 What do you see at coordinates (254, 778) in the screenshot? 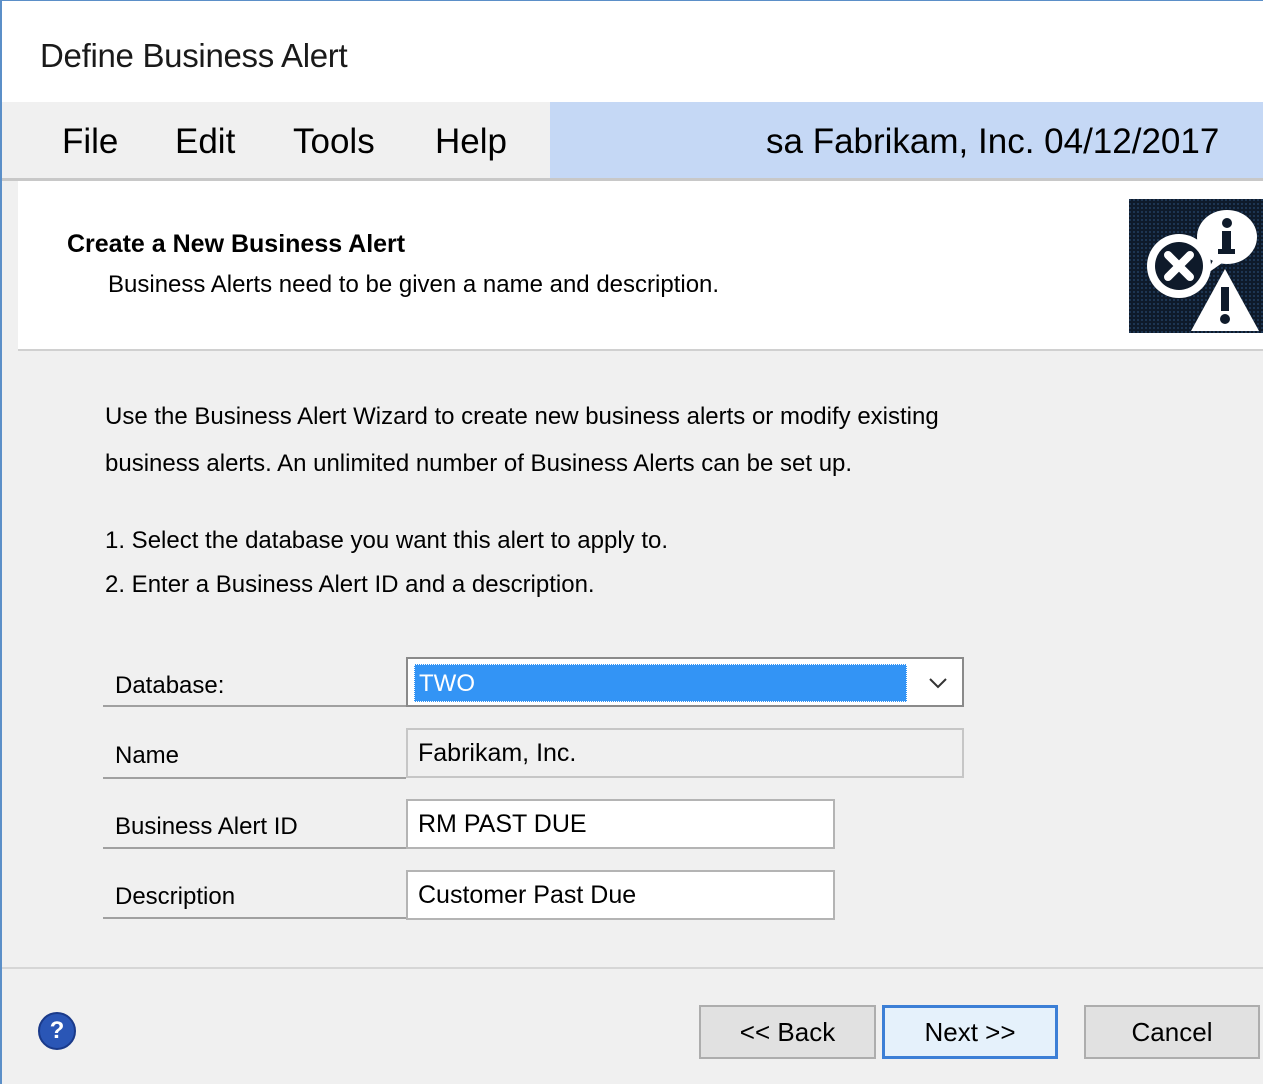
I see `name-label-underline` at bounding box center [254, 778].